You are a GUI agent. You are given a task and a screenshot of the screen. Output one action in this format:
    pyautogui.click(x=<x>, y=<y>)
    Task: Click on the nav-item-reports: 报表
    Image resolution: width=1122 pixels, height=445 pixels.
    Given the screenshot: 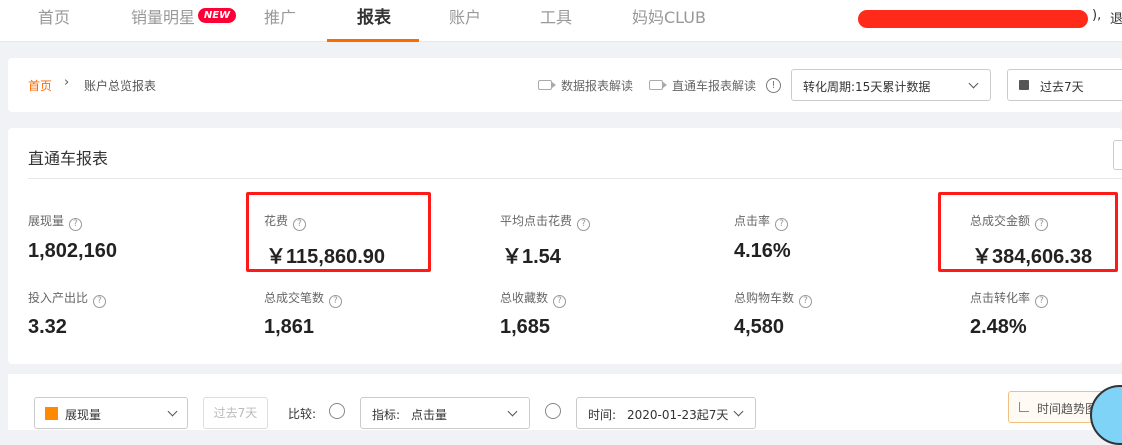 What is the action you would take?
    pyautogui.click(x=374, y=21)
    